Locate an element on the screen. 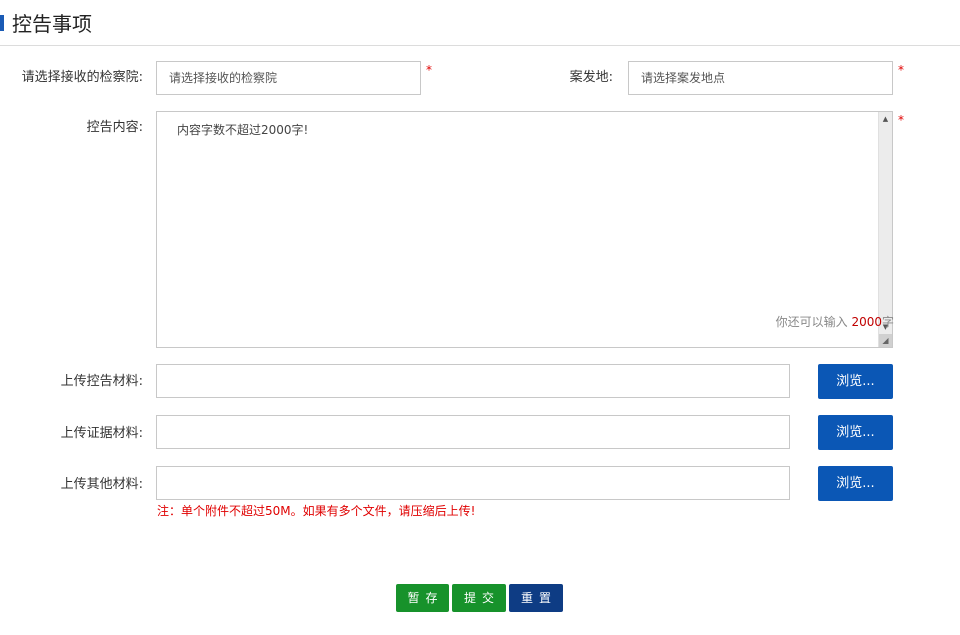  counter-value: 2000 is located at coordinates (866, 322).